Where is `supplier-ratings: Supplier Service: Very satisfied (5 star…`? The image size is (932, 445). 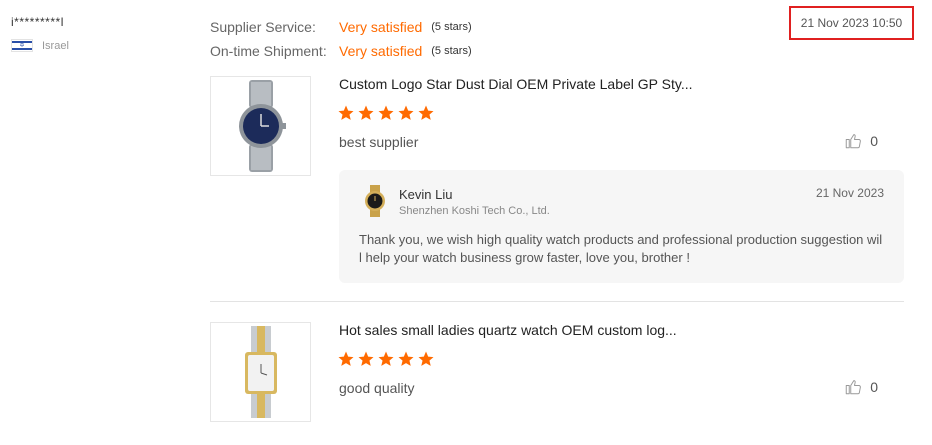
supplier-ratings: Supplier Service: Very satisfied (5 star… is located at coordinates (341, 39).